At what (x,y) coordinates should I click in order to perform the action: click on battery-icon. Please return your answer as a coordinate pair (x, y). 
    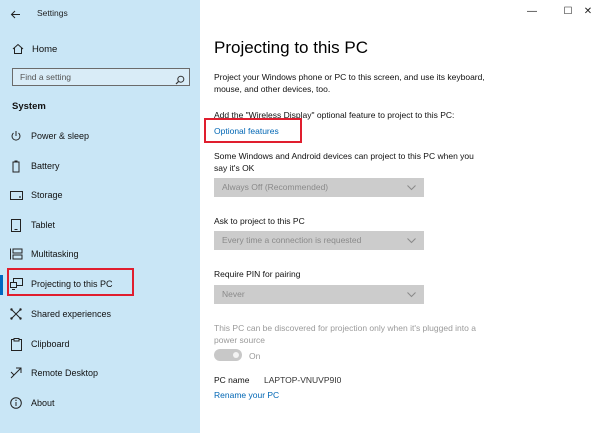
    Looking at the image, I should click on (16, 166).